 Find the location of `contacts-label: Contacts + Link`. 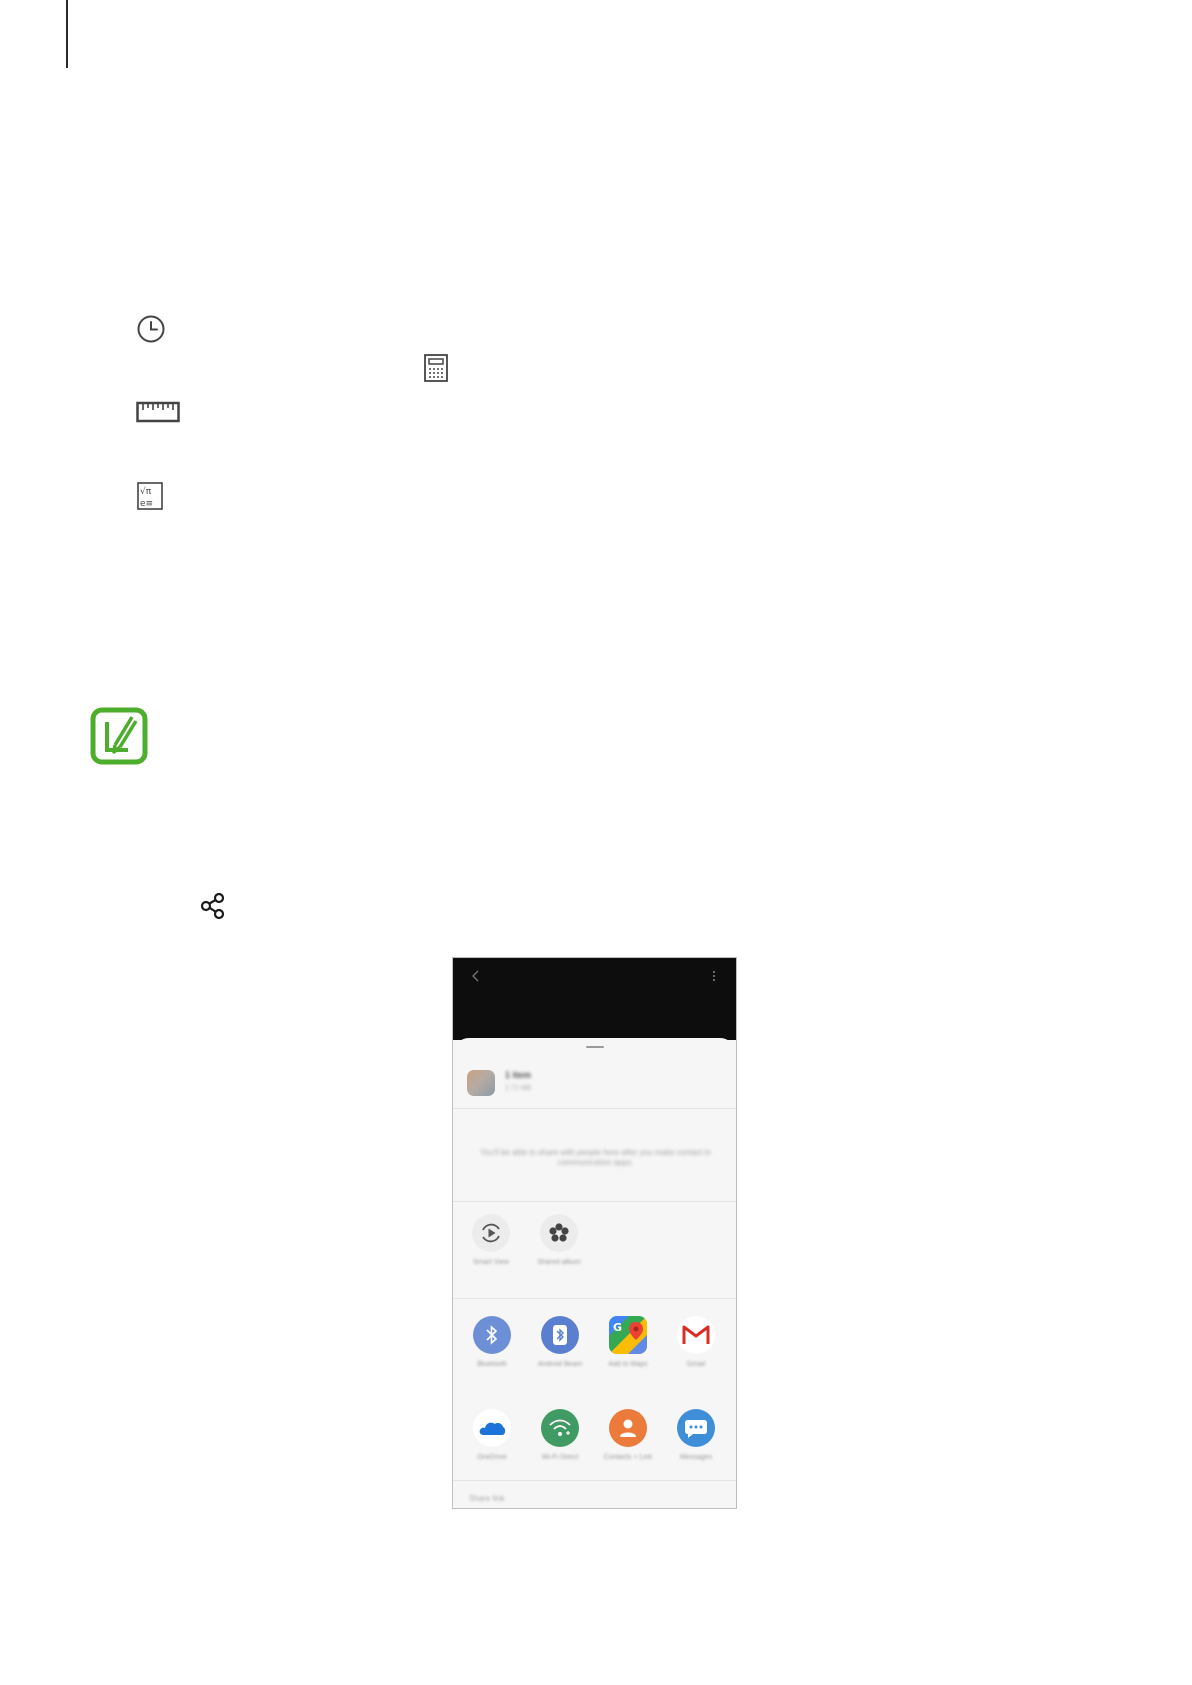

contacts-label: Contacts + Link is located at coordinates (628, 1457).